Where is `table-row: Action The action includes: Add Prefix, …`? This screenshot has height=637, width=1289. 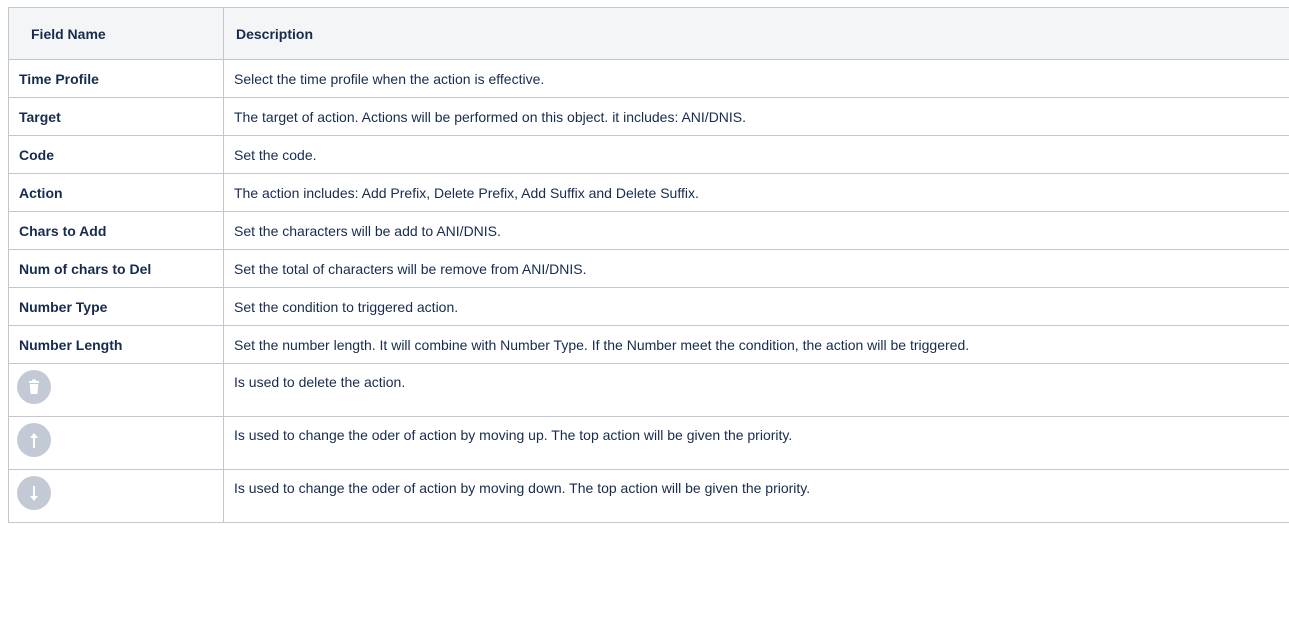 table-row: Action The action includes: Add Prefix, … is located at coordinates (648, 192).